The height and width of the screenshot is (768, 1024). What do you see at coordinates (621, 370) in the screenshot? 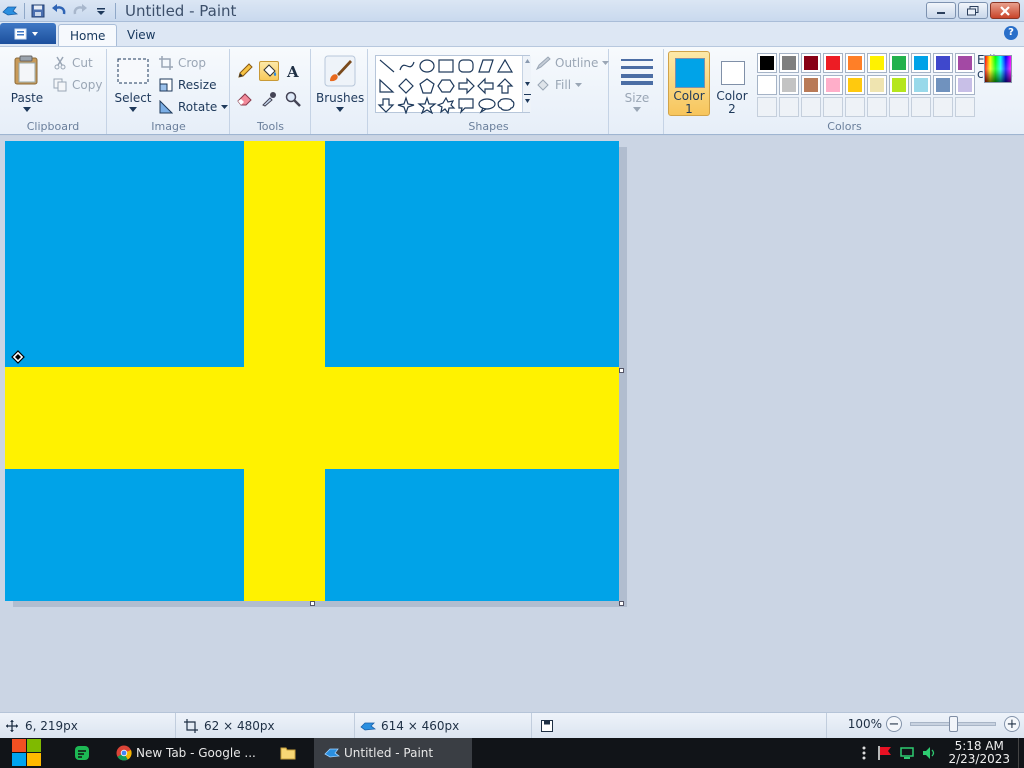
I see `resize-handle-right` at bounding box center [621, 370].